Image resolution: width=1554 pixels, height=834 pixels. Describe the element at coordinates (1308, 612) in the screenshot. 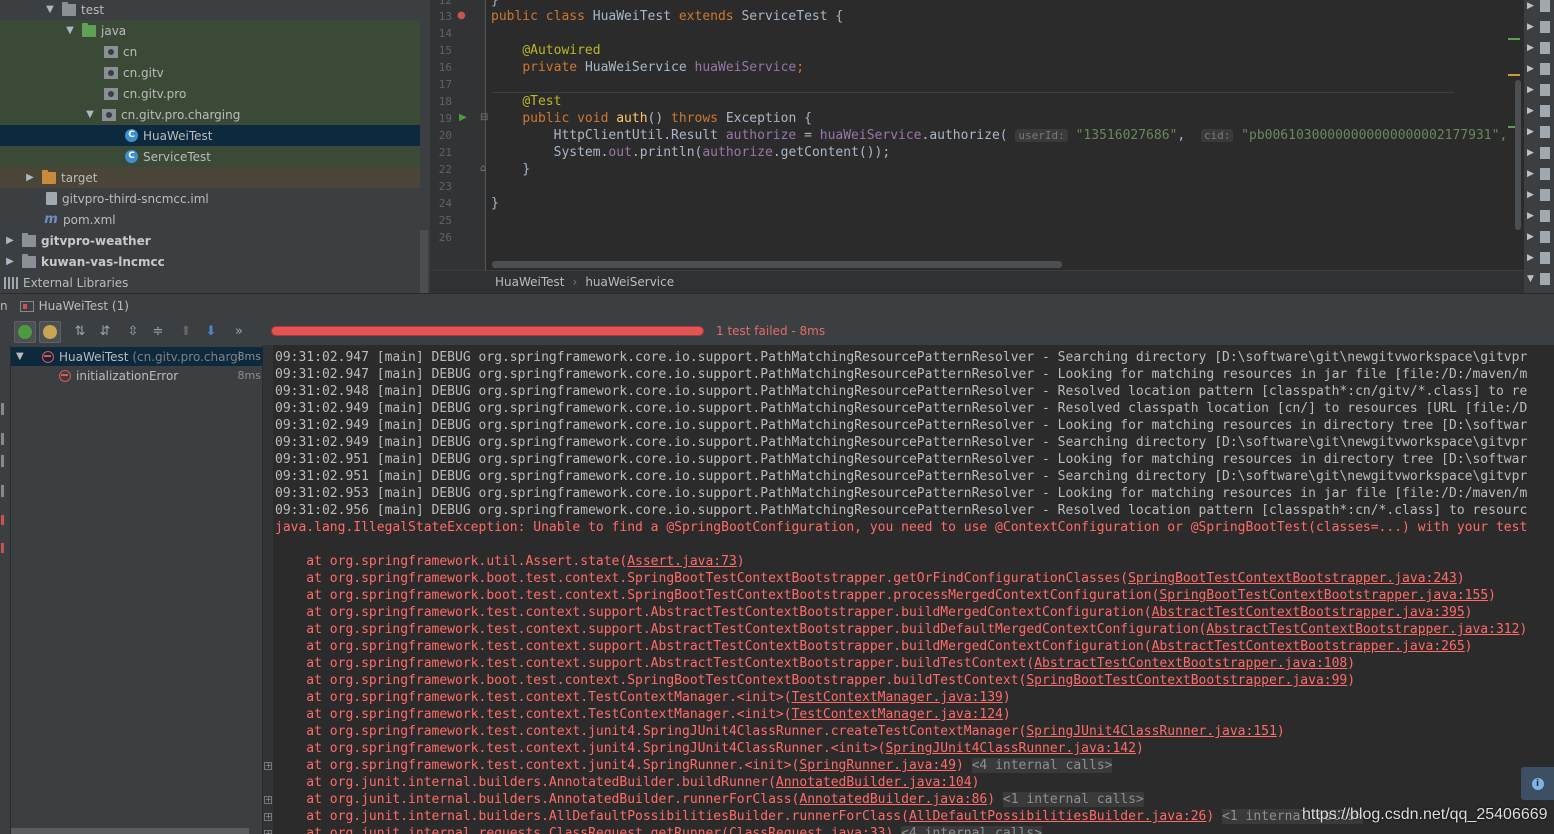

I see `stack-frame-link: AbstractTestContextBootstrapper.java:395` at that location.